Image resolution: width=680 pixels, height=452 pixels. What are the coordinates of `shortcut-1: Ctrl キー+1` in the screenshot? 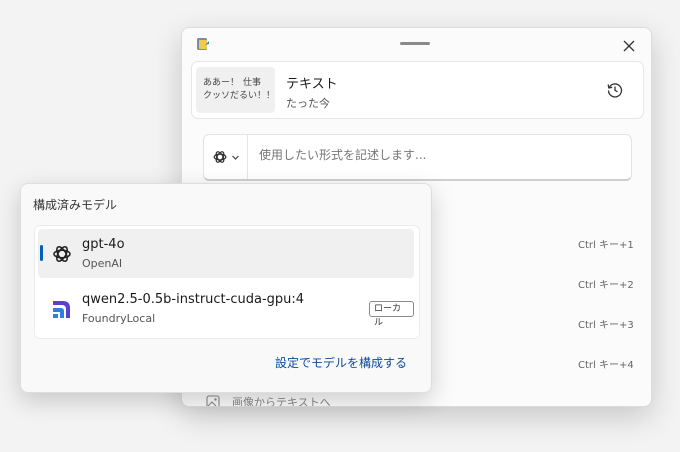 It's located at (606, 245).